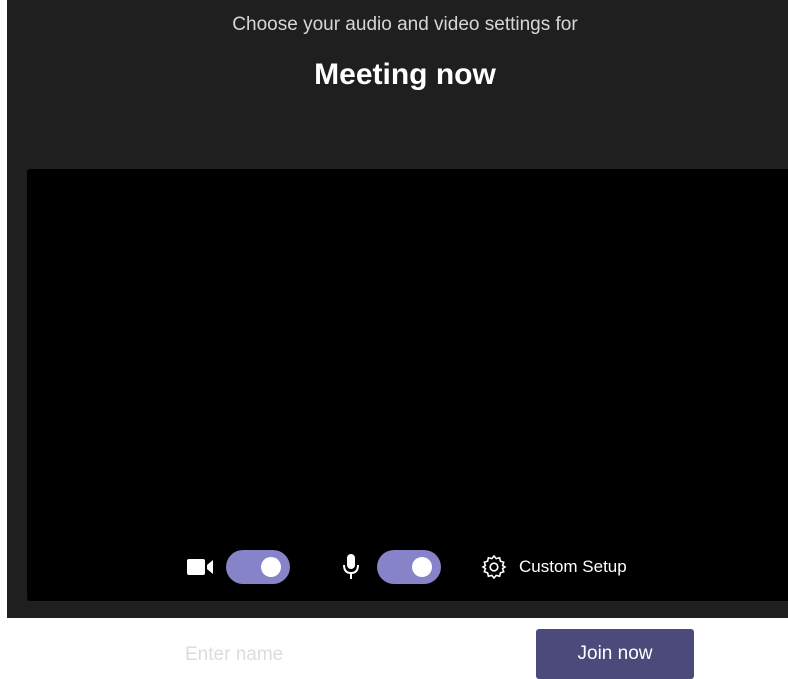 This screenshot has height=679, width=788. I want to click on meeting-title: Meeting now, so click(405, 74).